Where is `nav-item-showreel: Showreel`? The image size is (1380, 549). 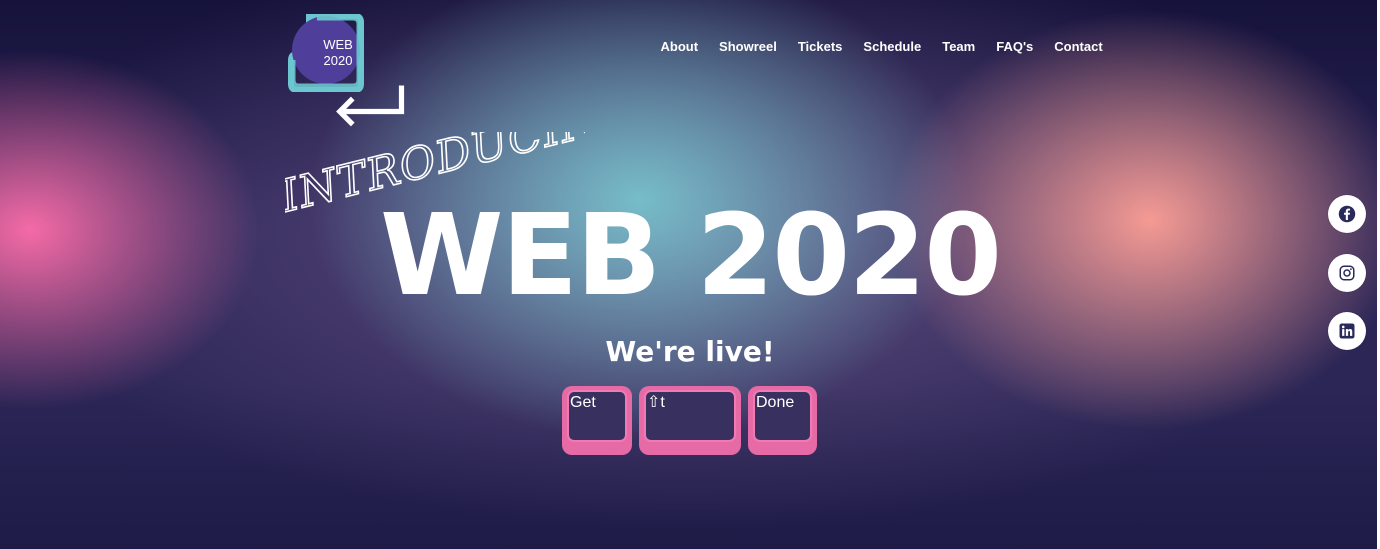
nav-item-showreel: Showreel is located at coordinates (748, 47).